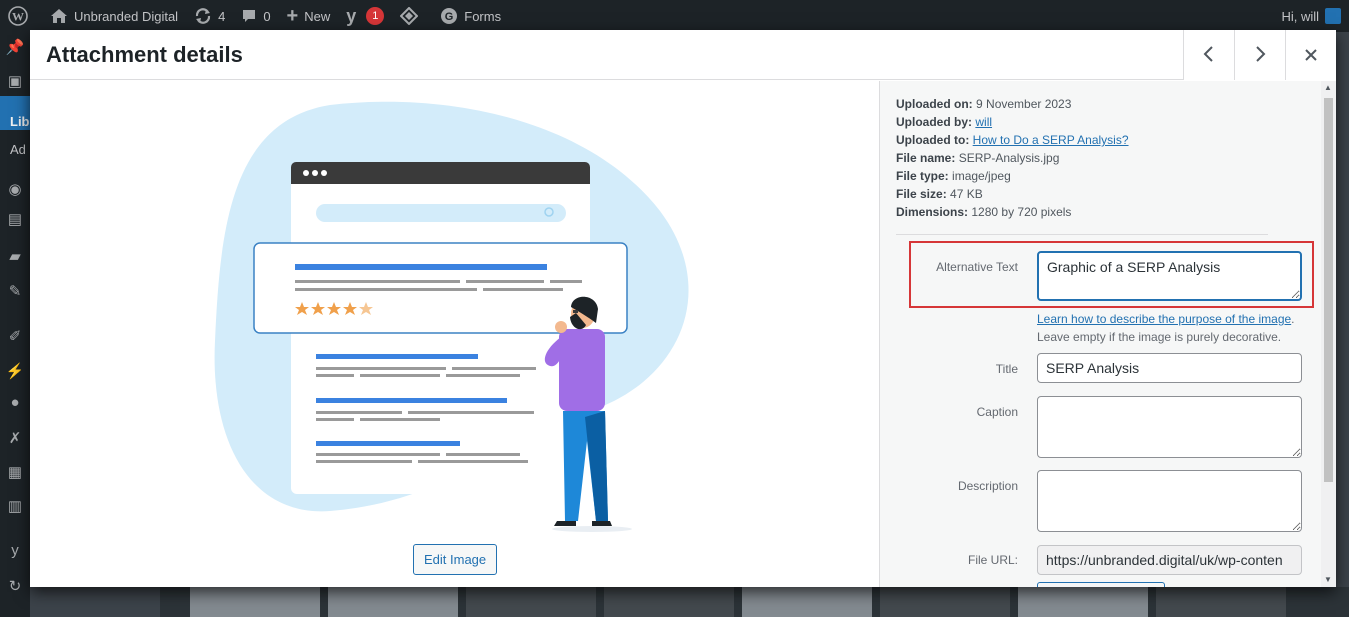 Image resolution: width=1349 pixels, height=617 pixels. I want to click on forms-menu-icon: ◉, so click(15, 189).